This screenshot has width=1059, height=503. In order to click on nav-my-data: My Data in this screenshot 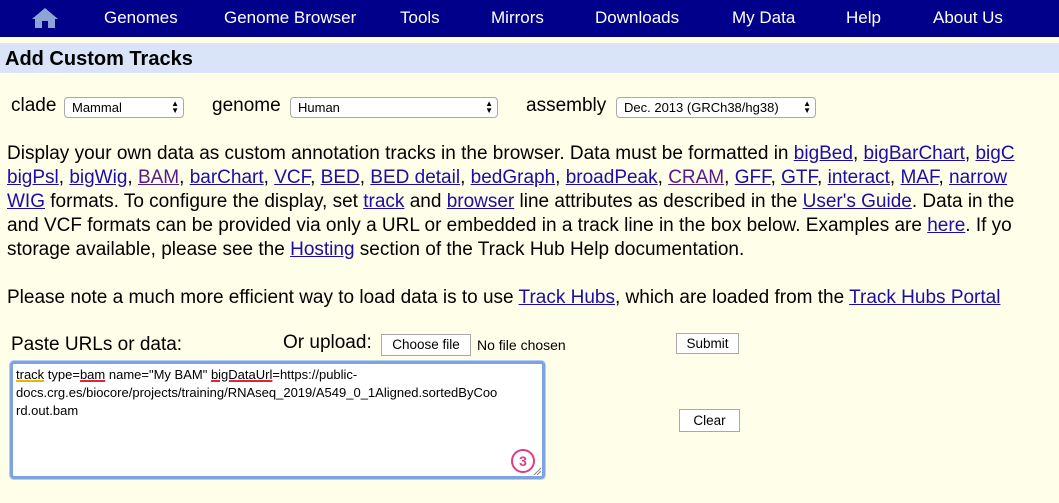, I will do `click(763, 18)`.